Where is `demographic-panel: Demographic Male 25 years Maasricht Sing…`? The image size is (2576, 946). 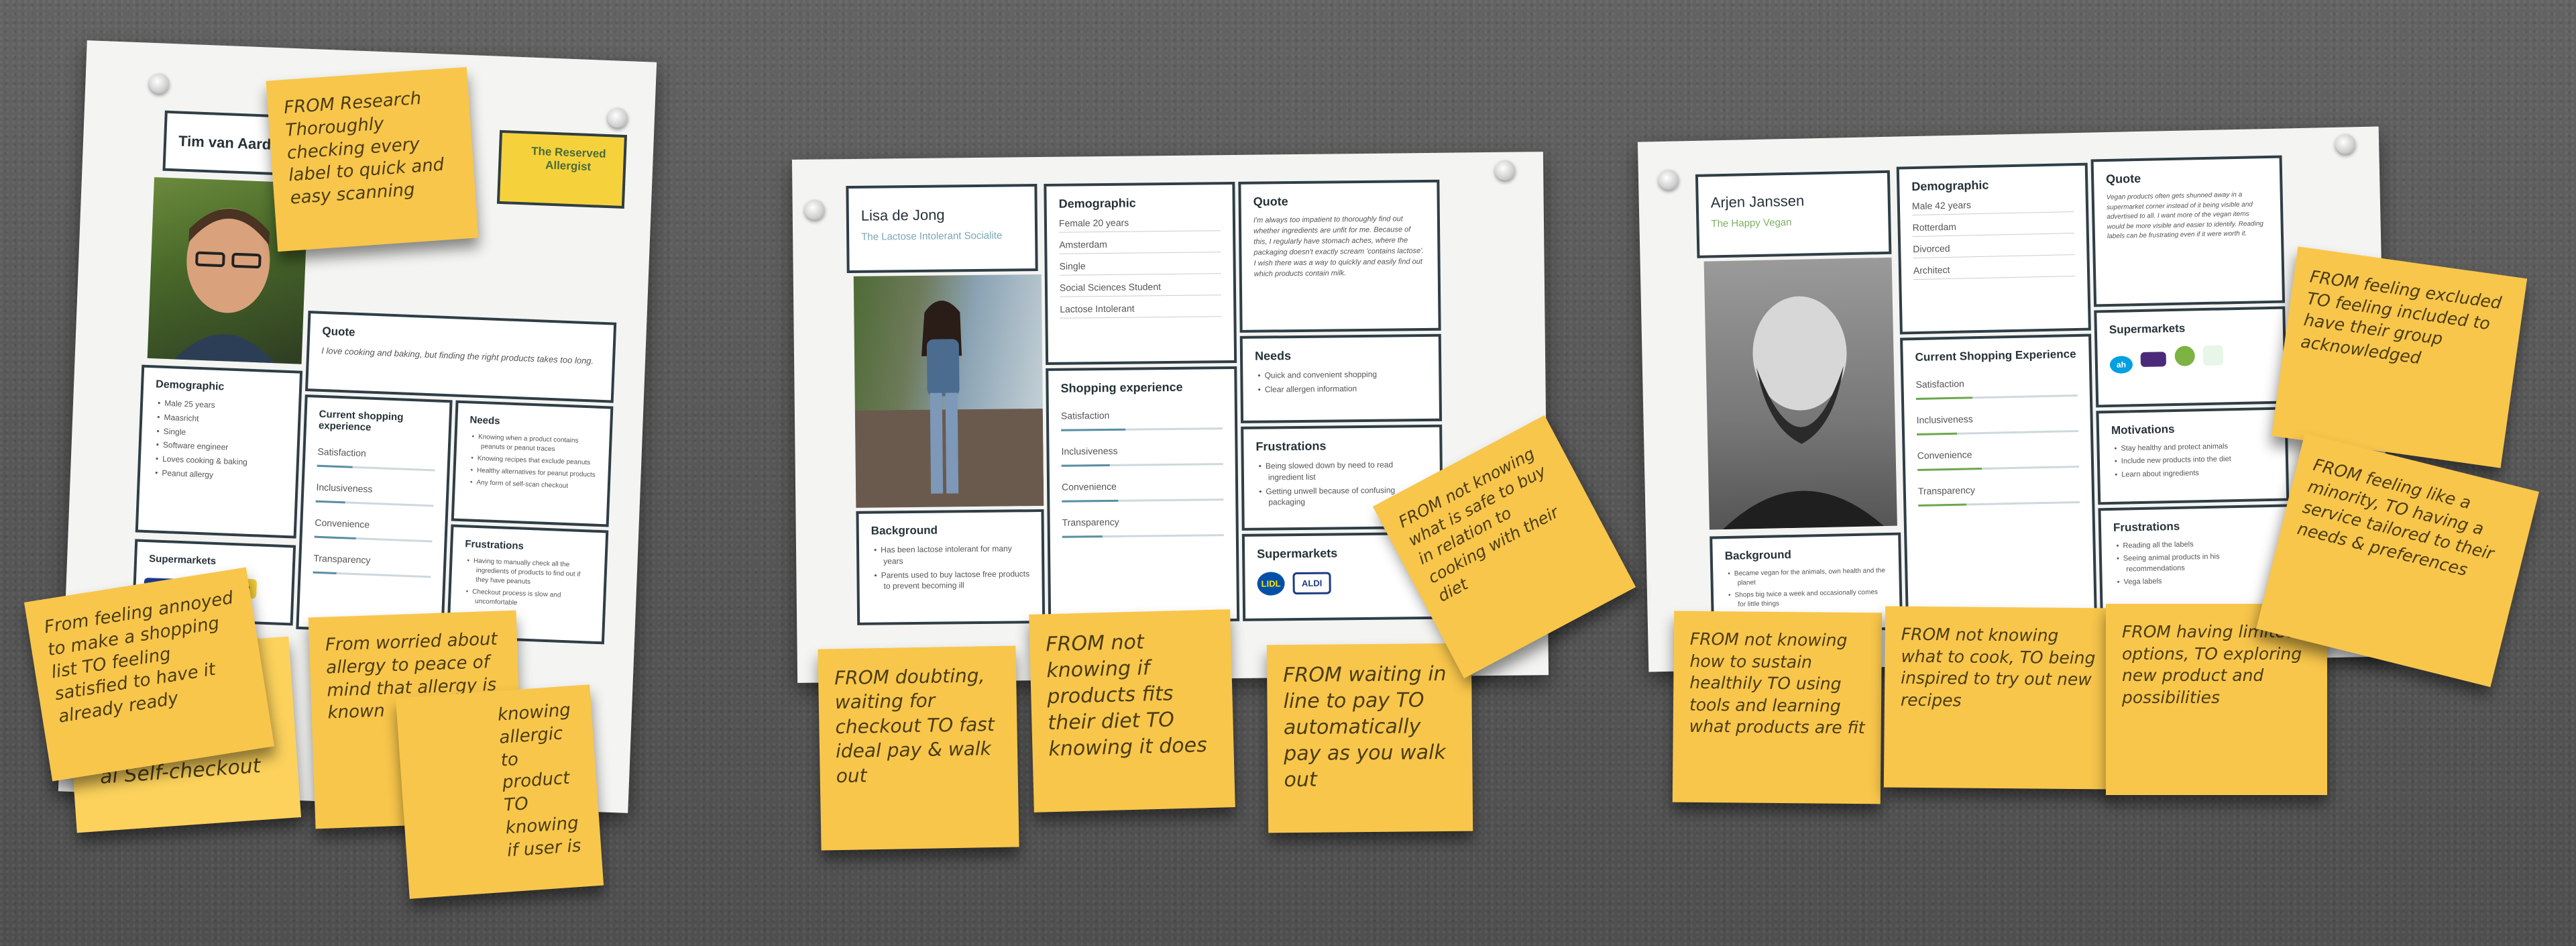
demographic-panel: Demographic Male 25 years Maasricht Sing… is located at coordinates (219, 451).